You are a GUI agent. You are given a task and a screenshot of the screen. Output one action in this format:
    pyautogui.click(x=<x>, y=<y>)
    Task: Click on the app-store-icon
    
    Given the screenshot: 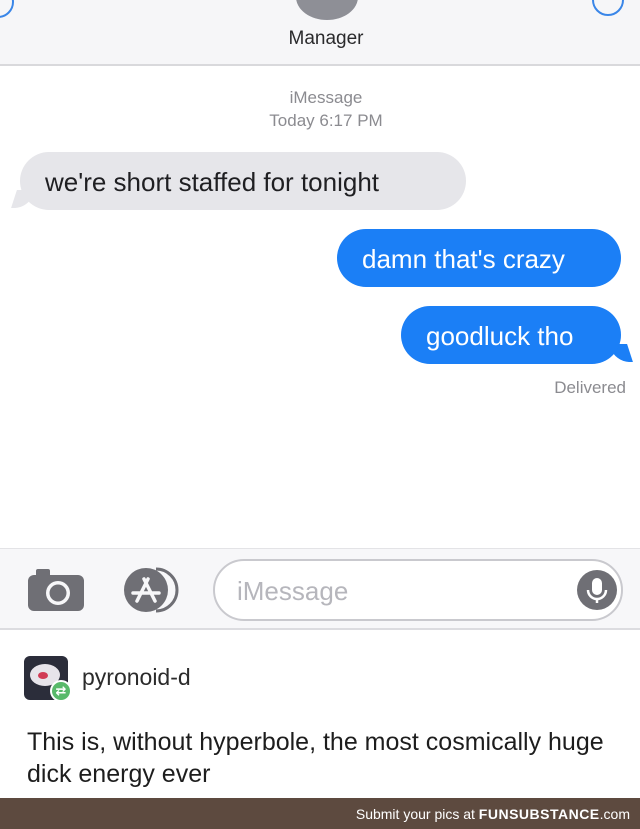 What is the action you would take?
    pyautogui.click(x=152, y=590)
    